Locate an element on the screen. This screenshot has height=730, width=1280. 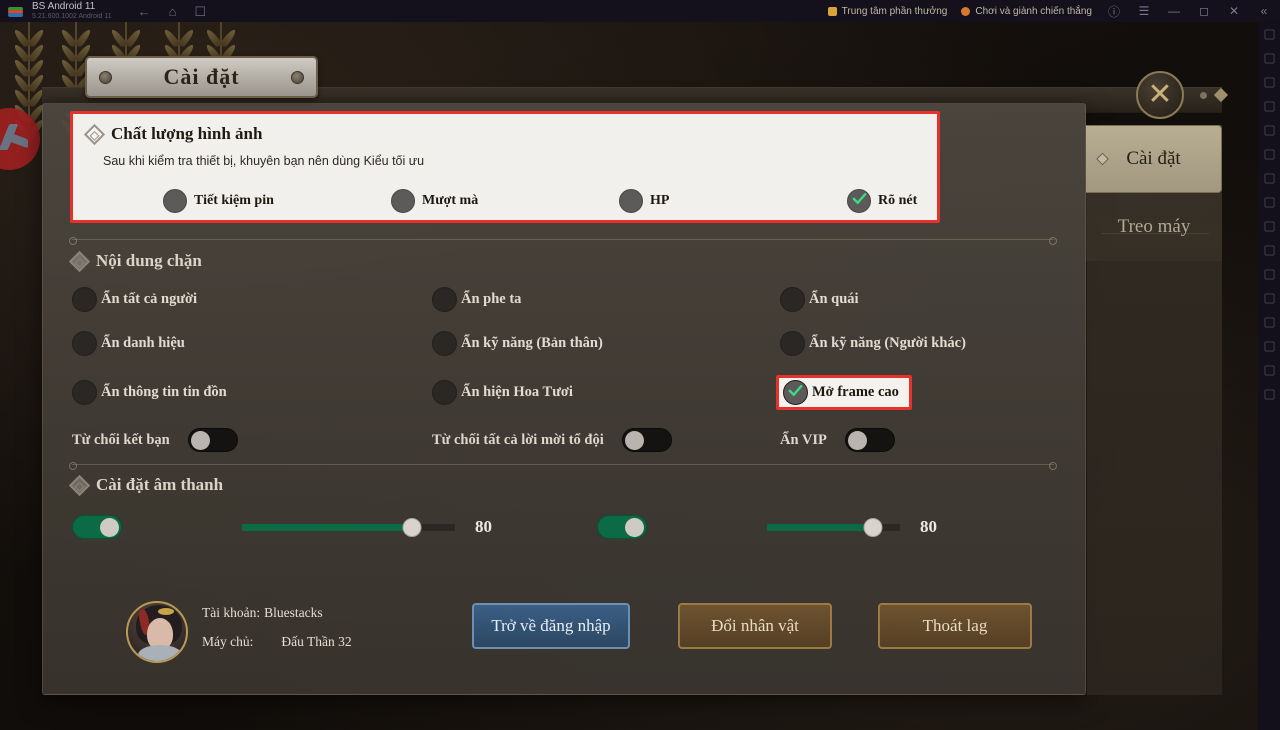
slider-fill is located at coordinates (327, 527).